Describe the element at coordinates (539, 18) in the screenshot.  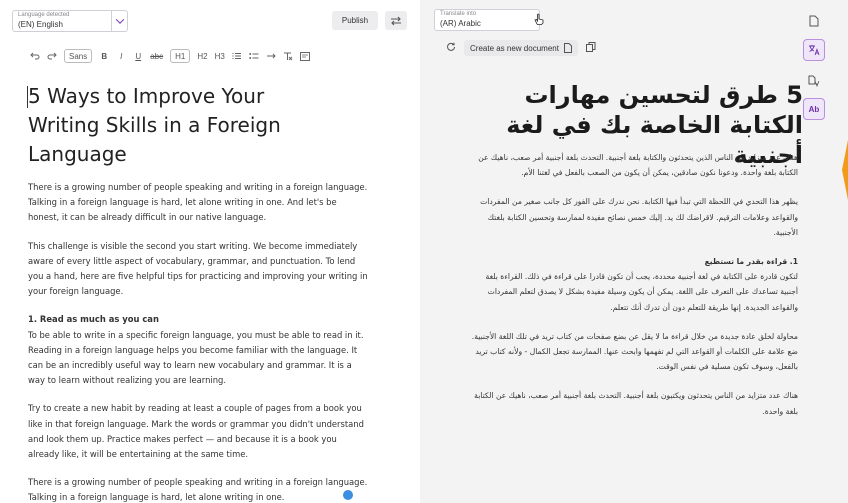
I see `pointer-hand-icon` at that location.